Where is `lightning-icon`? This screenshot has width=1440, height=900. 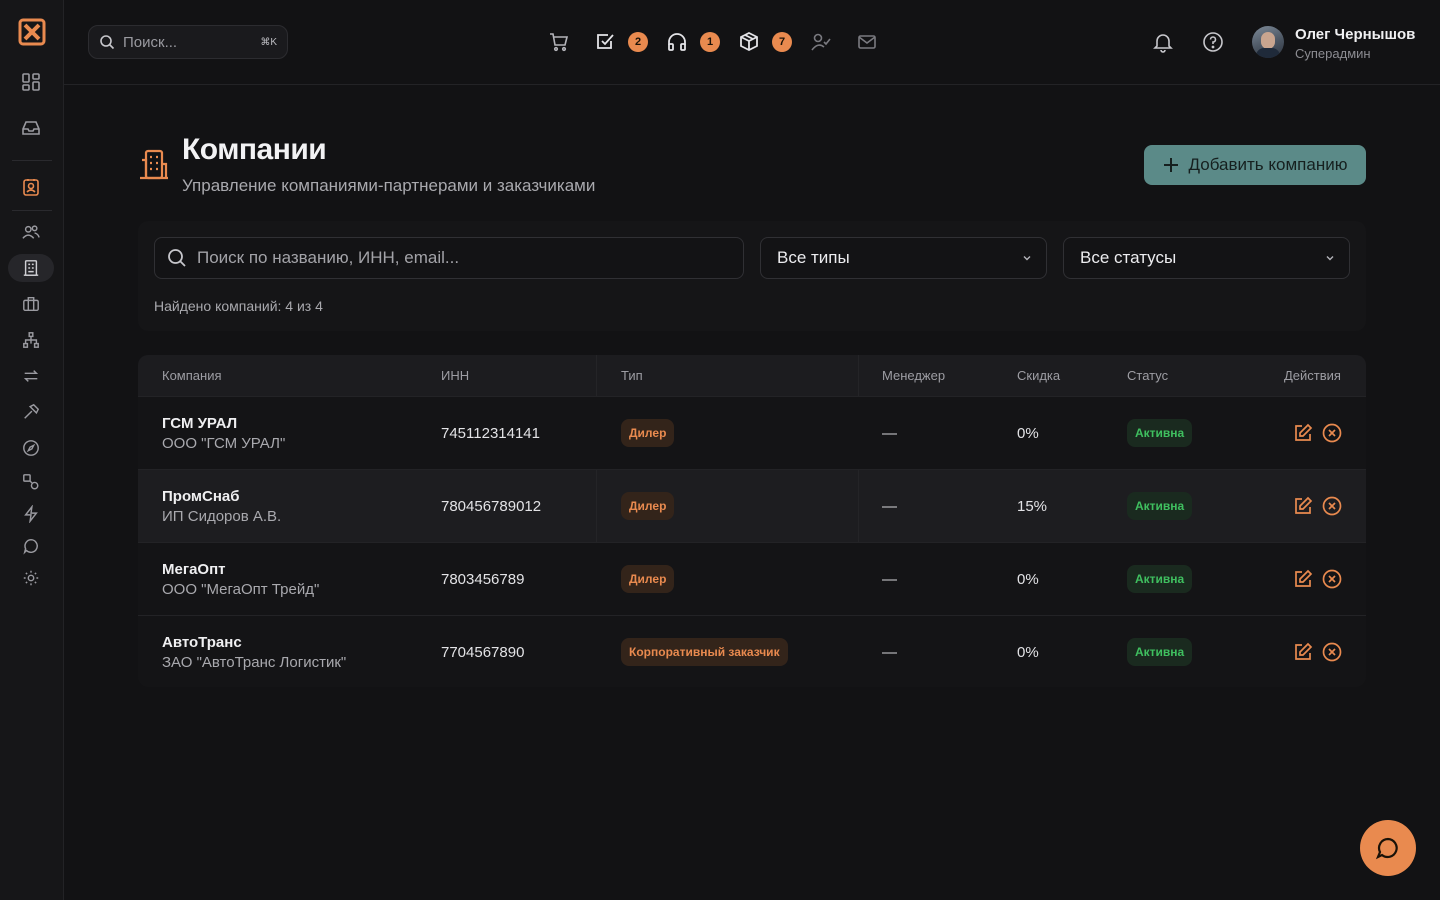
lightning-icon is located at coordinates (31, 514).